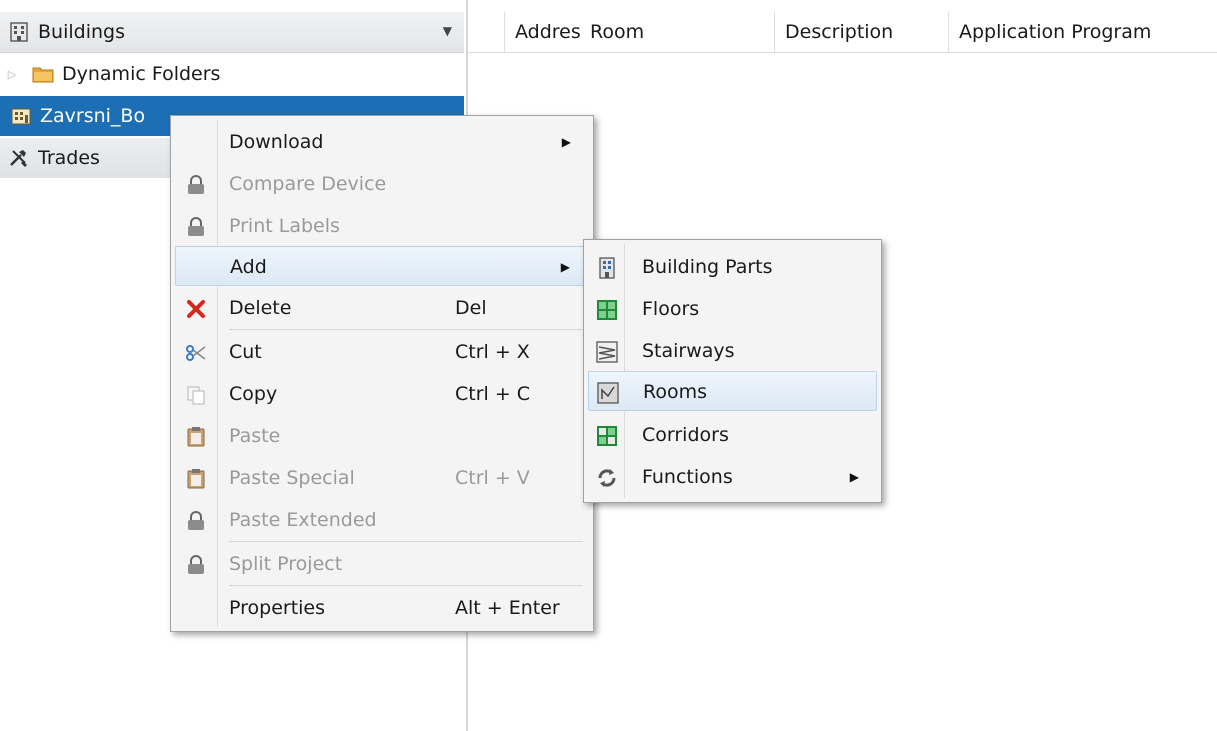 The height and width of the screenshot is (731, 1217). What do you see at coordinates (471, 308) in the screenshot?
I see `shortcut-label: Del` at bounding box center [471, 308].